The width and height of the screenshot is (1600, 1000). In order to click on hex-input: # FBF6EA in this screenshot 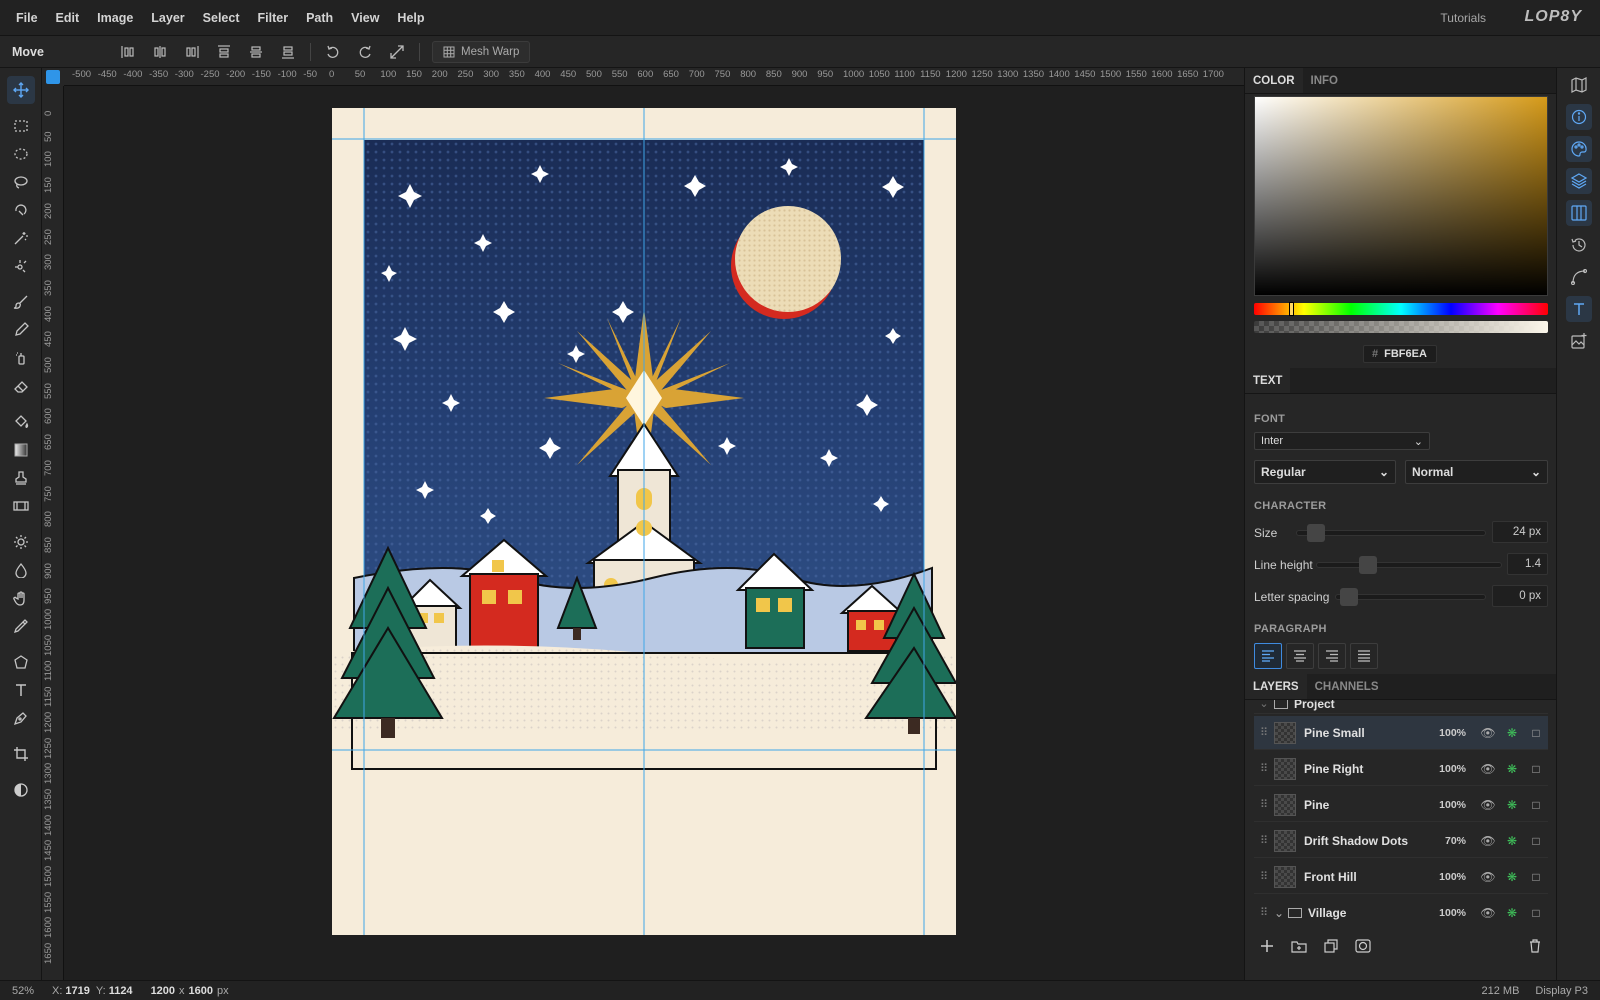, I will do `click(1400, 354)`.